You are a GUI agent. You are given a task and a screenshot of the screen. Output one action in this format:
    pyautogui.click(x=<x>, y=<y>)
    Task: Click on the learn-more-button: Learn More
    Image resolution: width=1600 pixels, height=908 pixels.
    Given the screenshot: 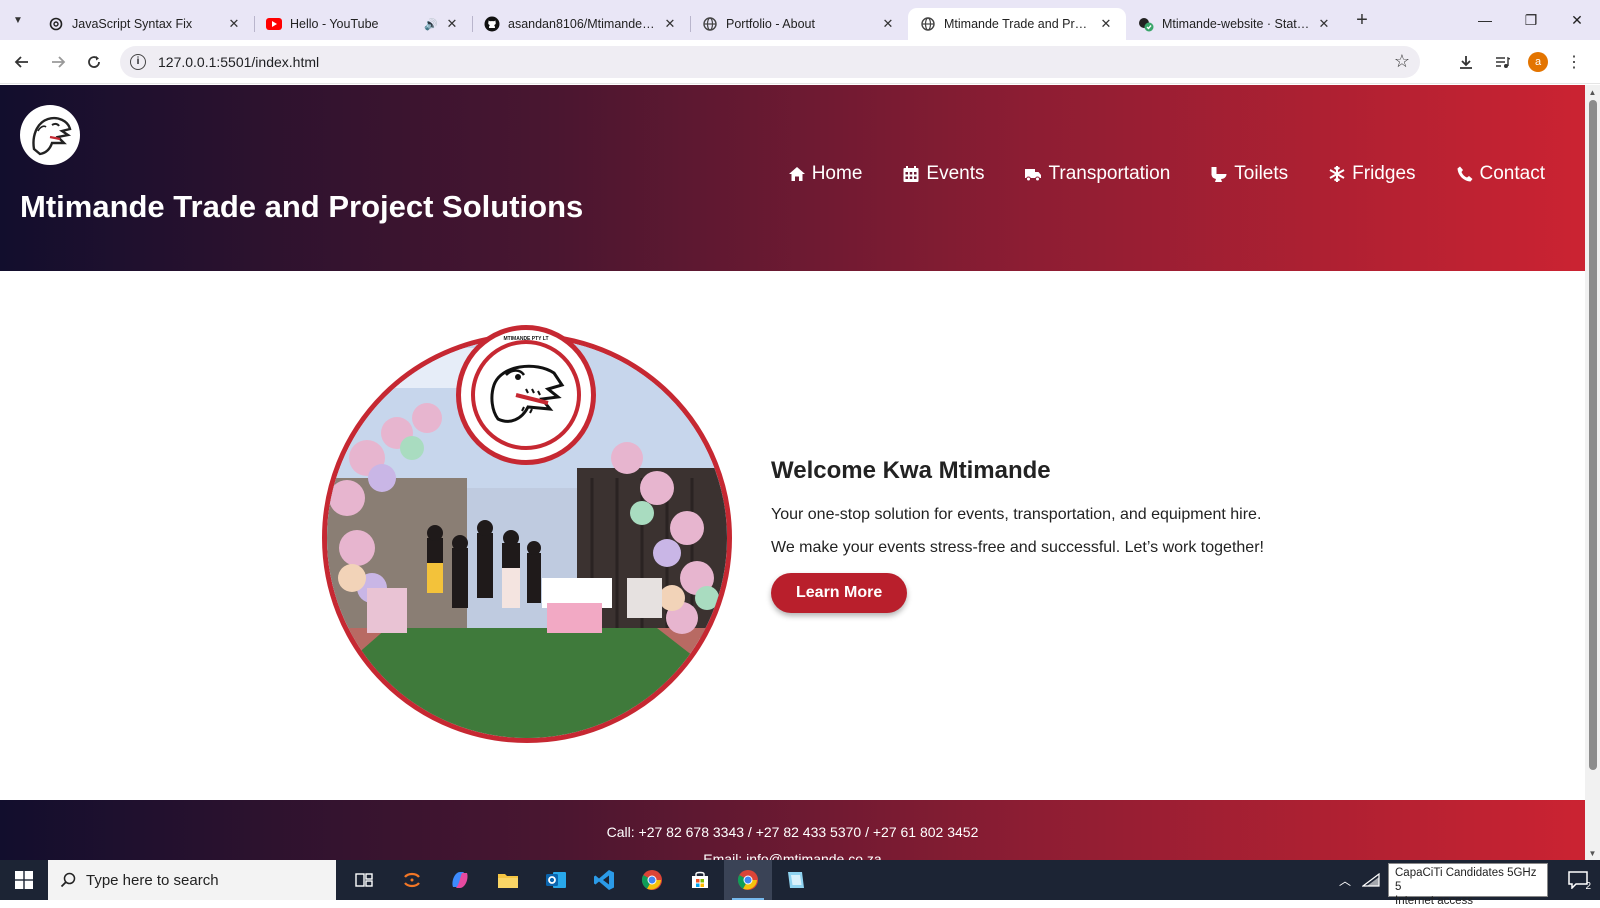 What is the action you would take?
    pyautogui.click(x=839, y=593)
    